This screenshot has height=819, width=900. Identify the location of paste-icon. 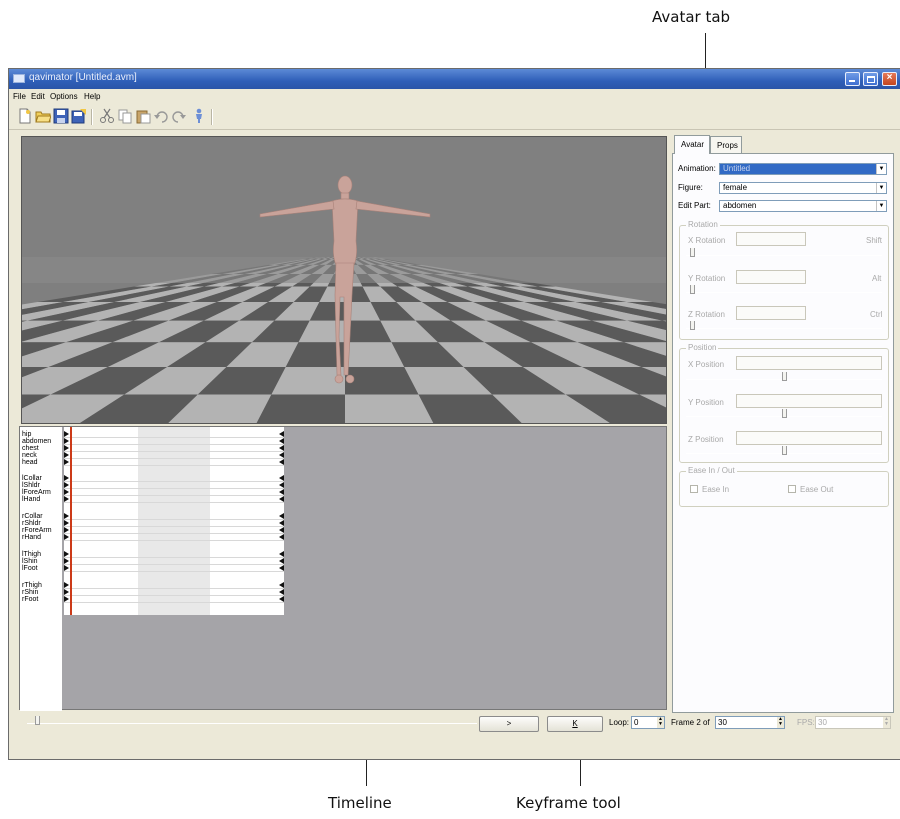
(143, 116).